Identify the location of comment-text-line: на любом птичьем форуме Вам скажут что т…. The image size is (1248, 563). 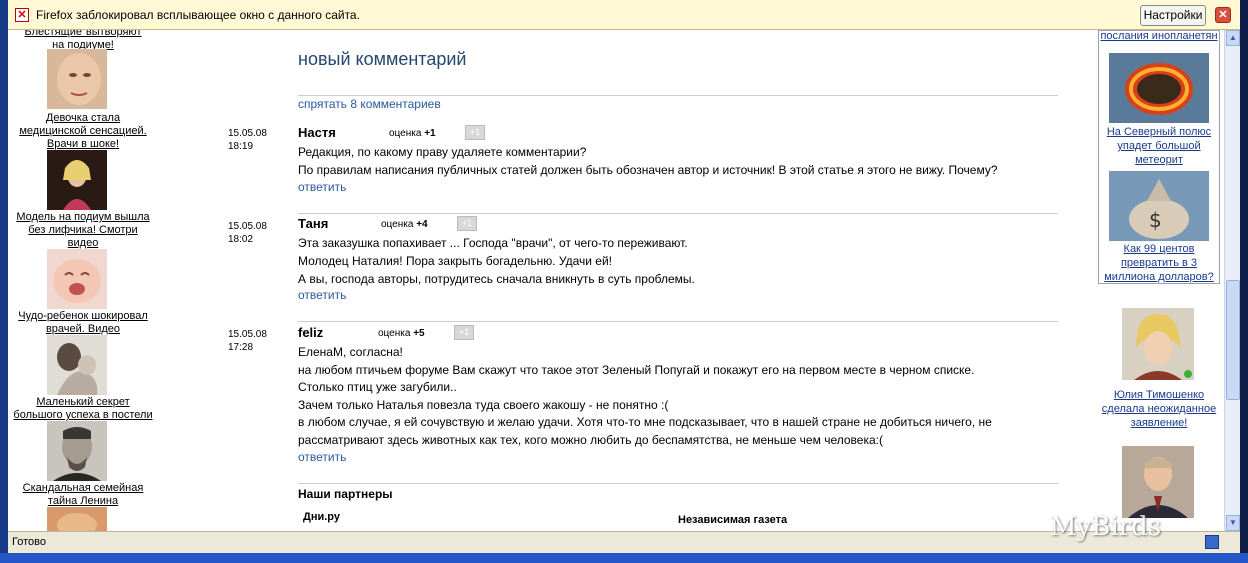
(636, 370).